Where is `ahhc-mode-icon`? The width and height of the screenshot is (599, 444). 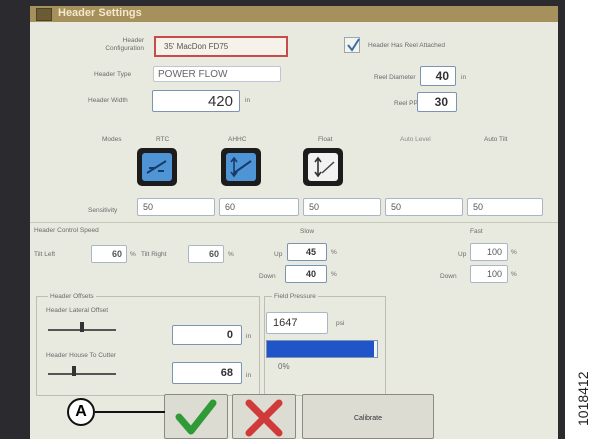 ahhc-mode-icon is located at coordinates (241, 167).